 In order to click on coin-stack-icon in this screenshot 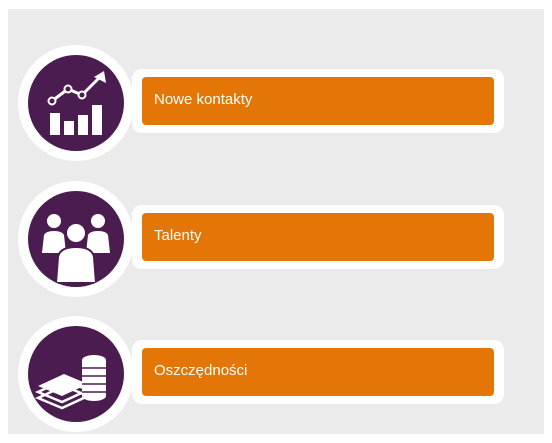, I will do `click(76, 374)`.